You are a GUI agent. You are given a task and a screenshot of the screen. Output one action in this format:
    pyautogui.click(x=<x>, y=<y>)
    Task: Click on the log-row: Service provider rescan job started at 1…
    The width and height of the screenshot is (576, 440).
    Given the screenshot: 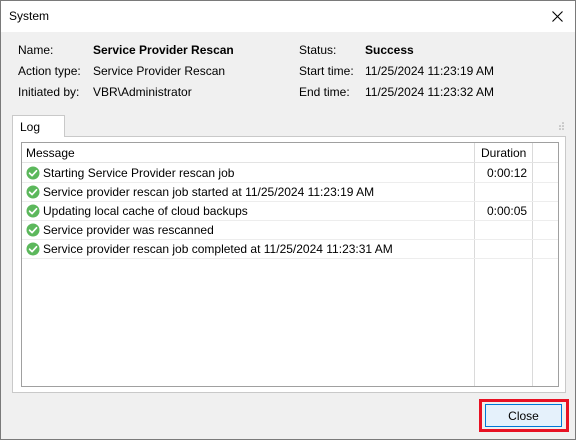 What is the action you would take?
    pyautogui.click(x=290, y=192)
    